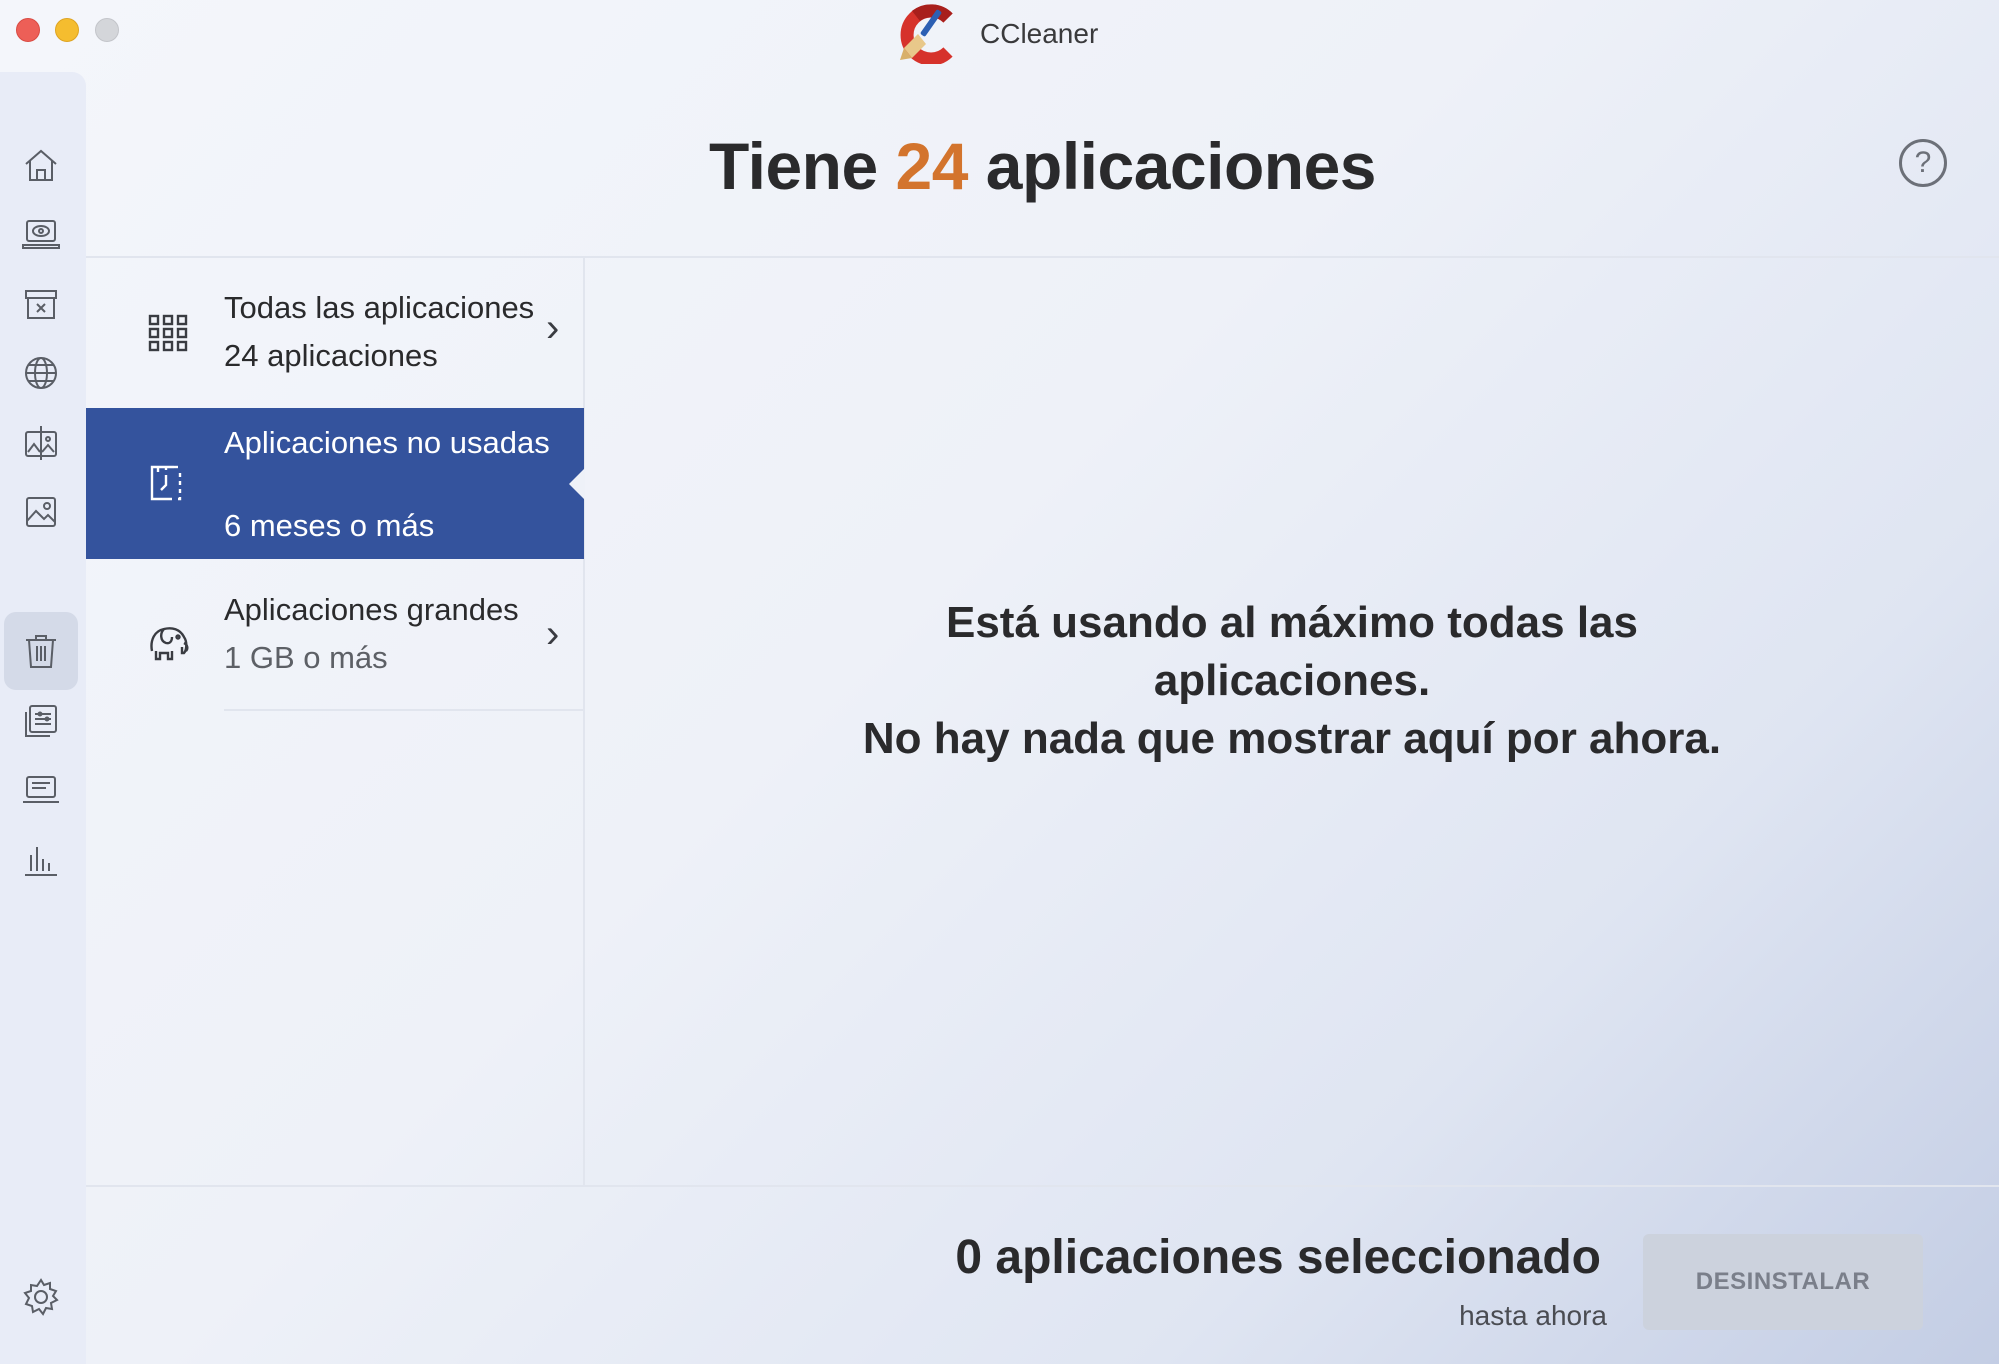 The width and height of the screenshot is (1999, 1364). What do you see at coordinates (793, 166) in the screenshot?
I see `page-title-prefix: Tiene` at bounding box center [793, 166].